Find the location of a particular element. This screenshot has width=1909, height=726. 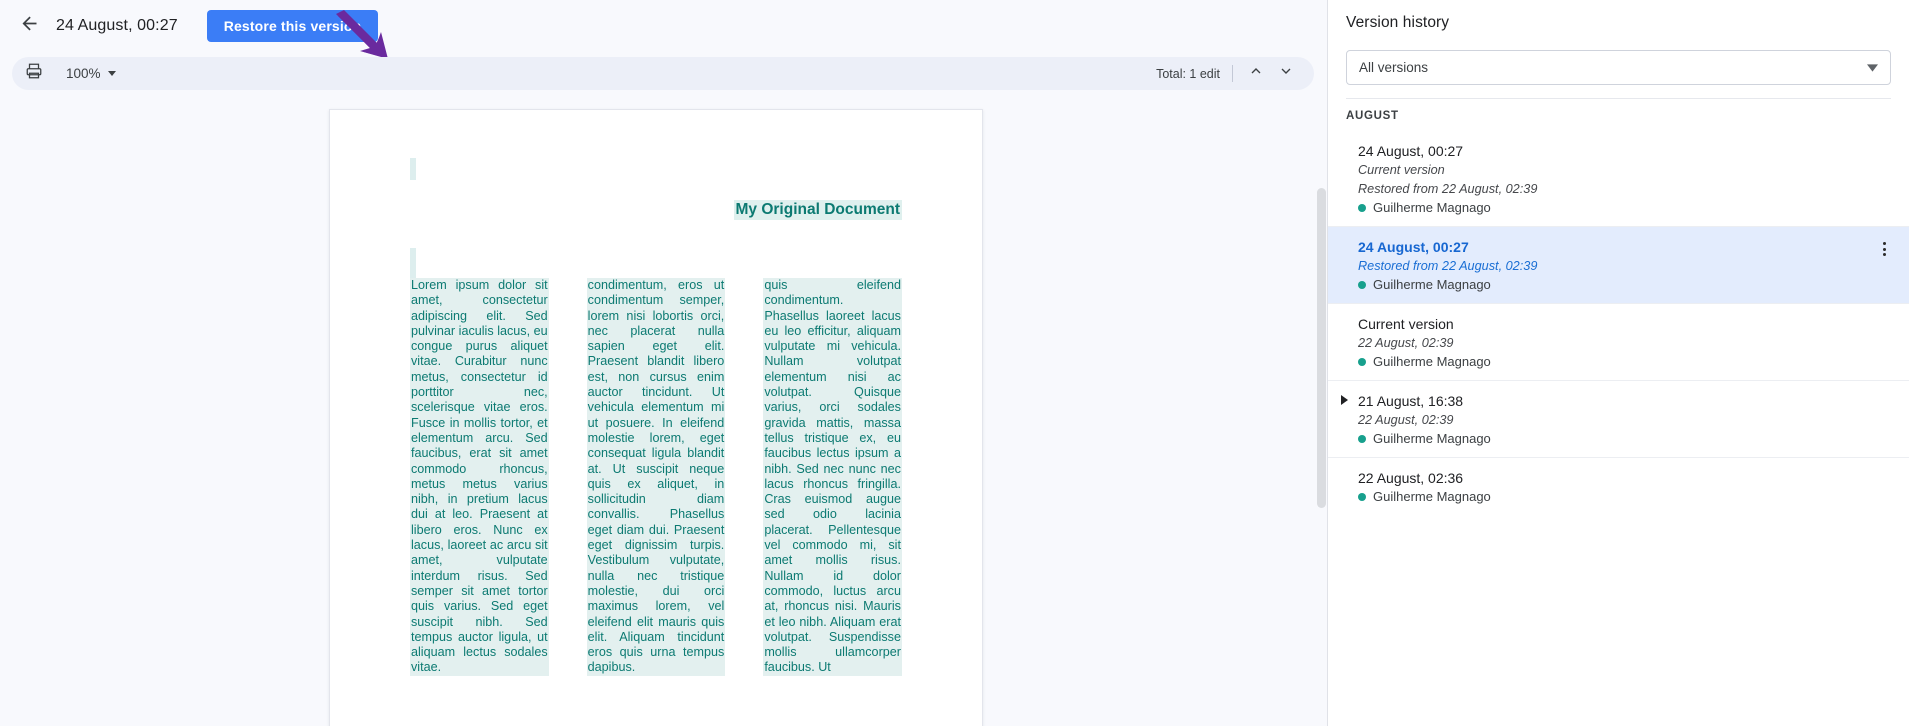

version-item-subtitle-1: Restored from 22 August, 02:39 is located at coordinates (1448, 266).